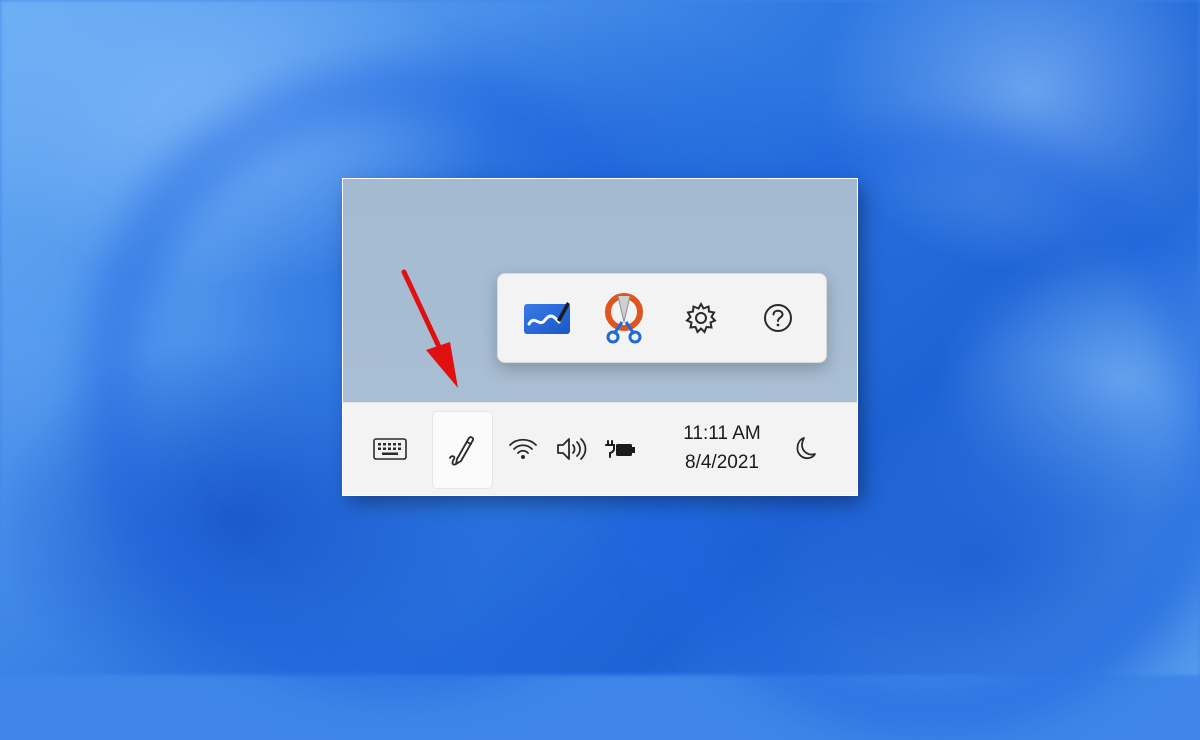 The width and height of the screenshot is (1200, 740). I want to click on snip-sketch-app-button, so click(624, 318).